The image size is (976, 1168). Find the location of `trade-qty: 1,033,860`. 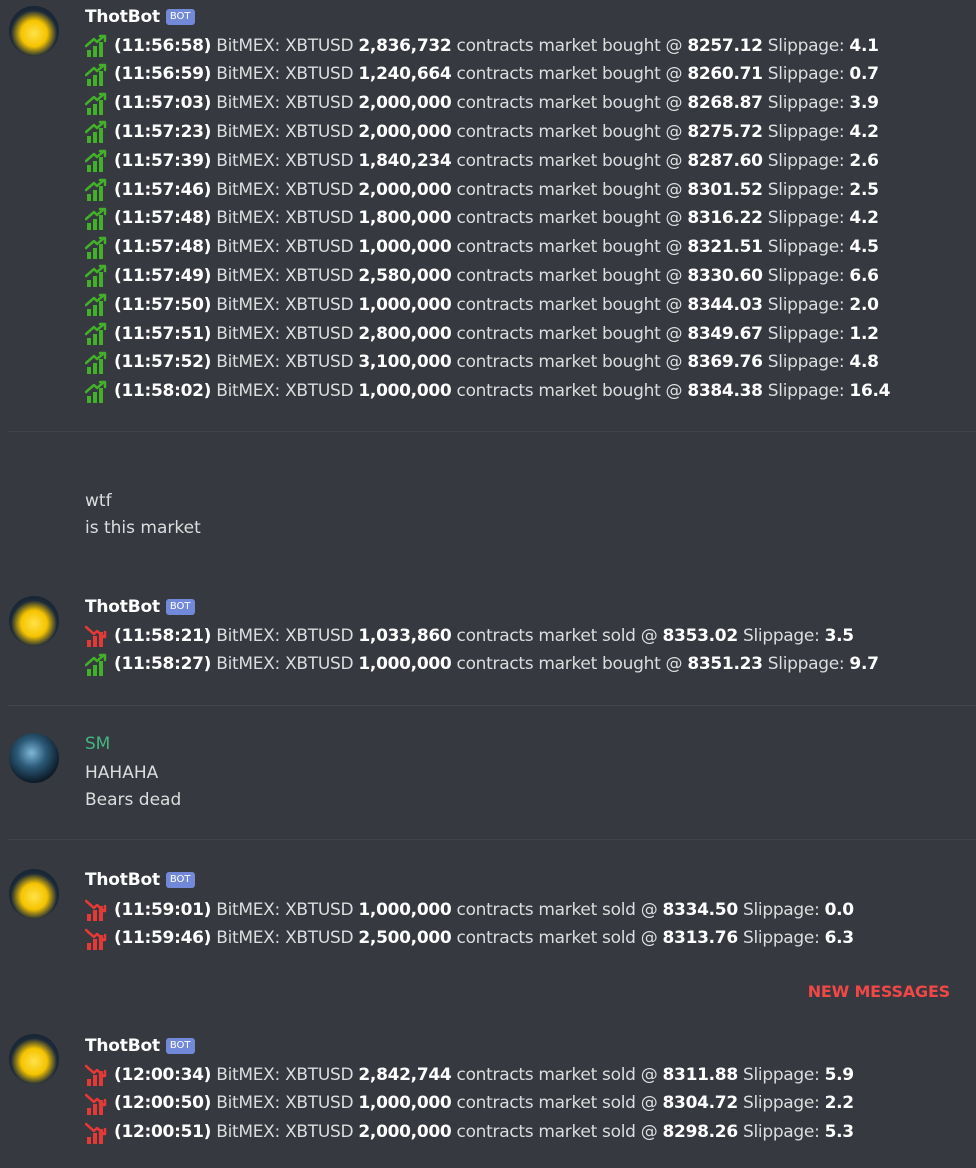

trade-qty: 1,033,860 is located at coordinates (405, 635).